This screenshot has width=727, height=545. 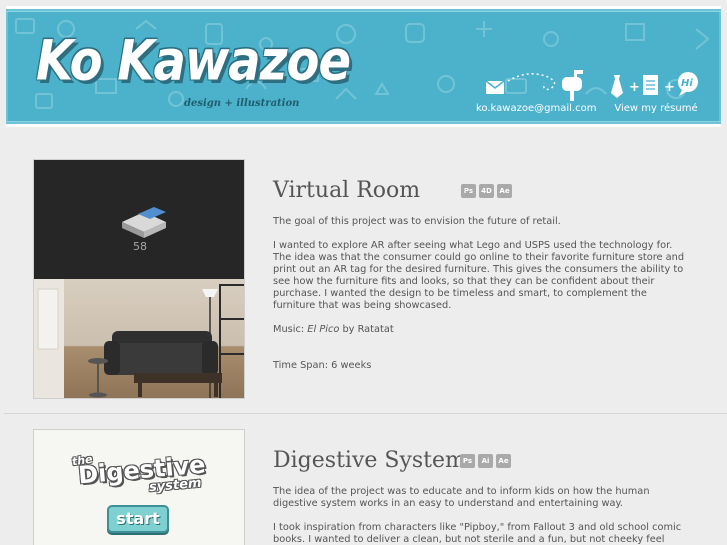 I want to click on thumb-title-sub: system, so click(x=175, y=485).